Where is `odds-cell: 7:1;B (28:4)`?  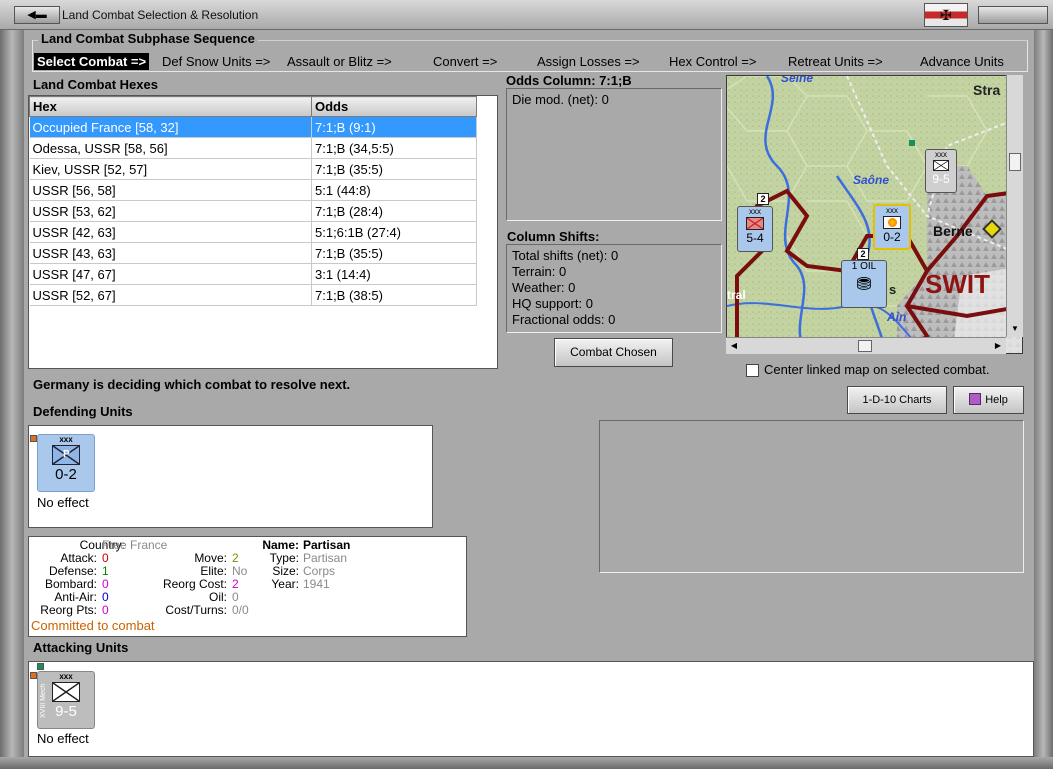
odds-cell: 7:1;B (28:4) is located at coordinates (394, 211).